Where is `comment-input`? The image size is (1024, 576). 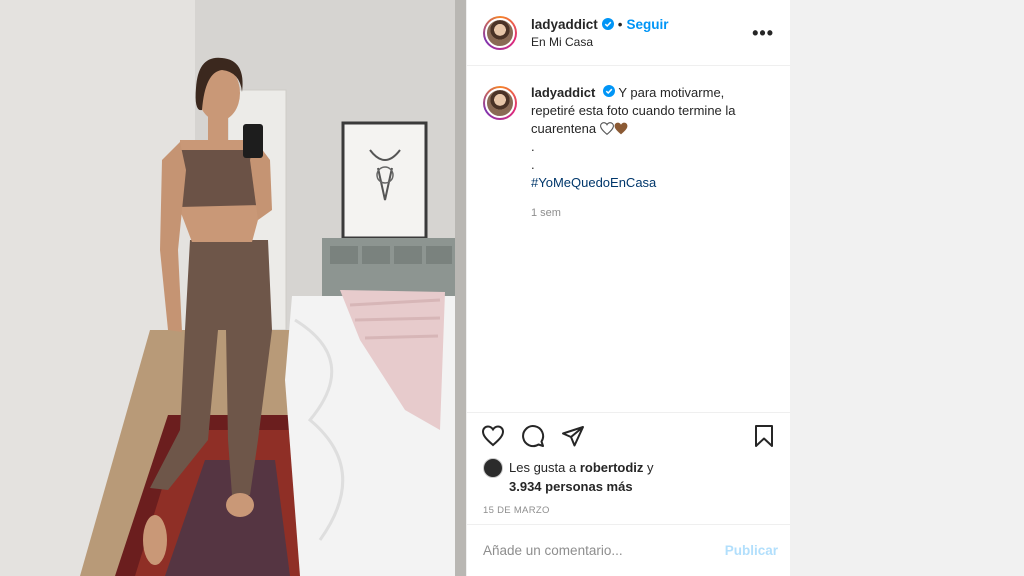 comment-input is located at coordinates (604, 550).